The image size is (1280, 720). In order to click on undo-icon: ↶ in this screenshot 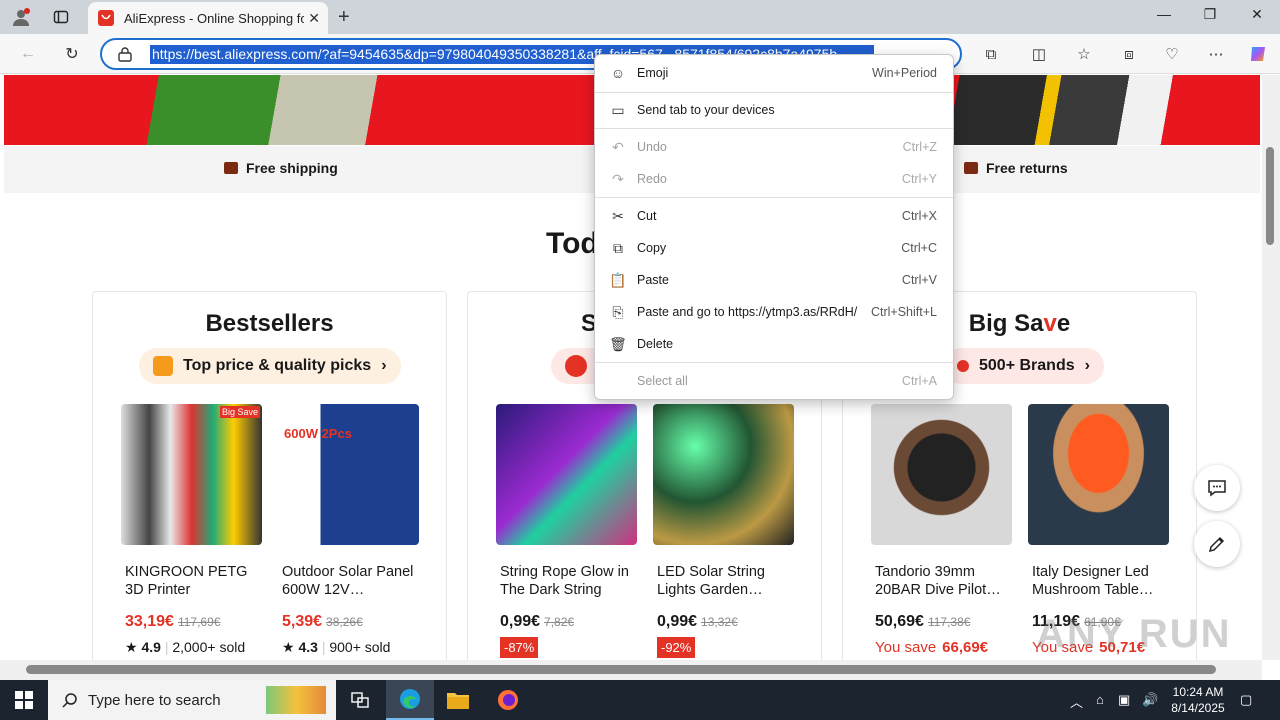, I will do `click(618, 146)`.